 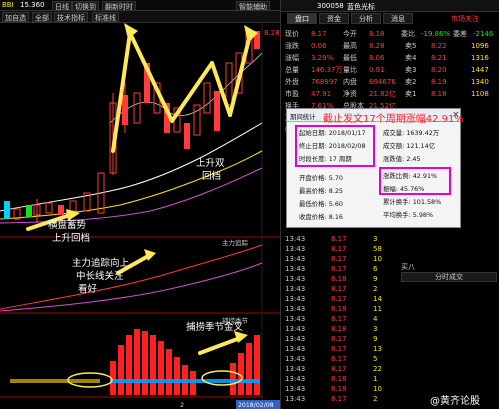 What do you see at coordinates (85, 6) in the screenshot?
I see `switch-button: 切换到` at bounding box center [85, 6].